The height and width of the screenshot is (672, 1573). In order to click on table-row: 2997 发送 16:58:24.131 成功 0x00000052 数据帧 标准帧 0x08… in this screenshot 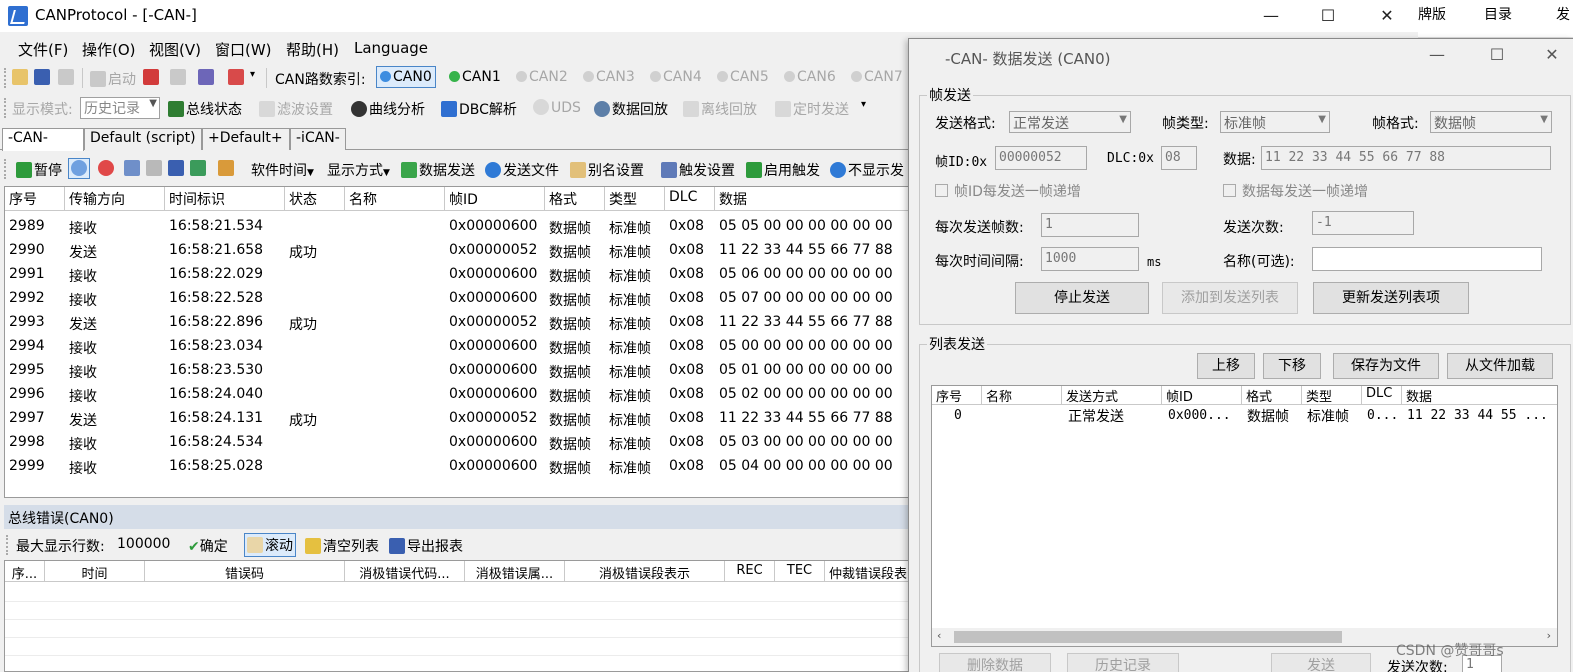, I will do `click(458, 419)`.